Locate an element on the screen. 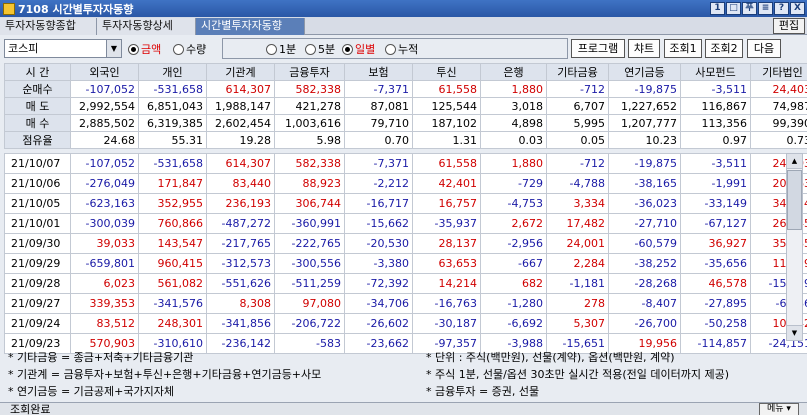  summary-cell: 61,558 is located at coordinates (446, 89).